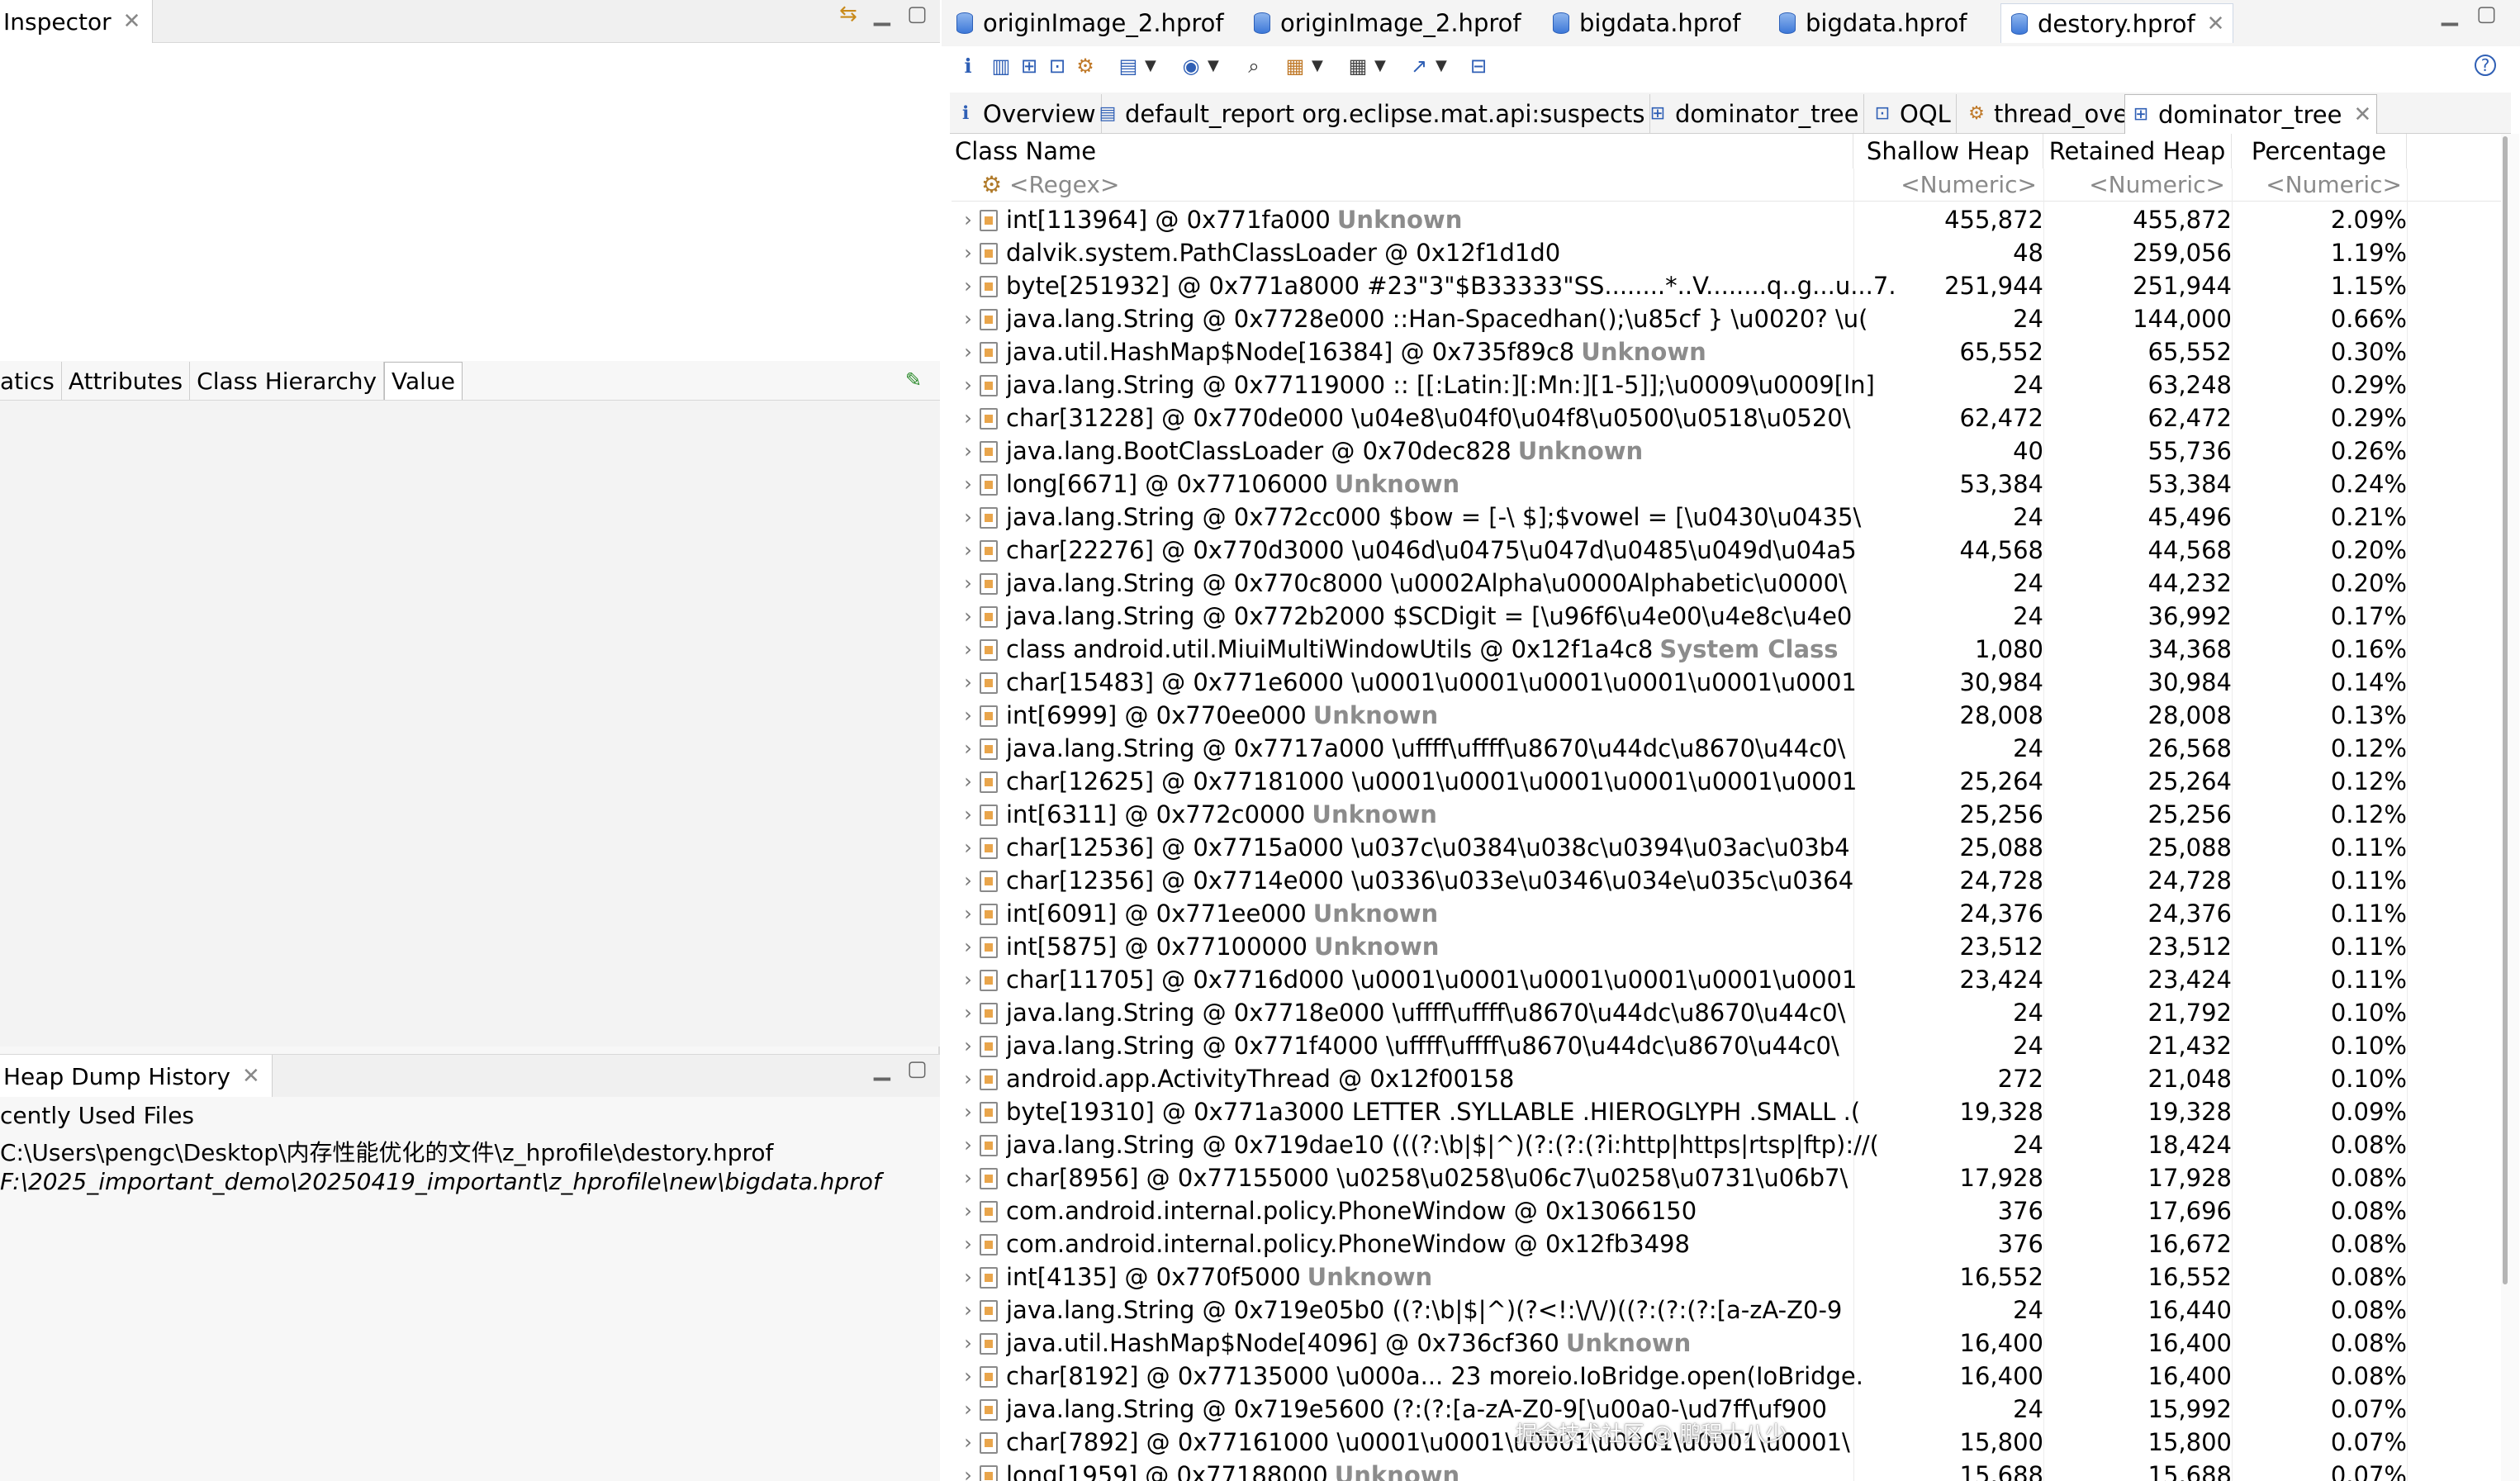 The image size is (2520, 1481). Describe the element at coordinates (1090, 23) in the screenshot. I see `editor-tab-originimage-1: originImage_2.hprof` at that location.